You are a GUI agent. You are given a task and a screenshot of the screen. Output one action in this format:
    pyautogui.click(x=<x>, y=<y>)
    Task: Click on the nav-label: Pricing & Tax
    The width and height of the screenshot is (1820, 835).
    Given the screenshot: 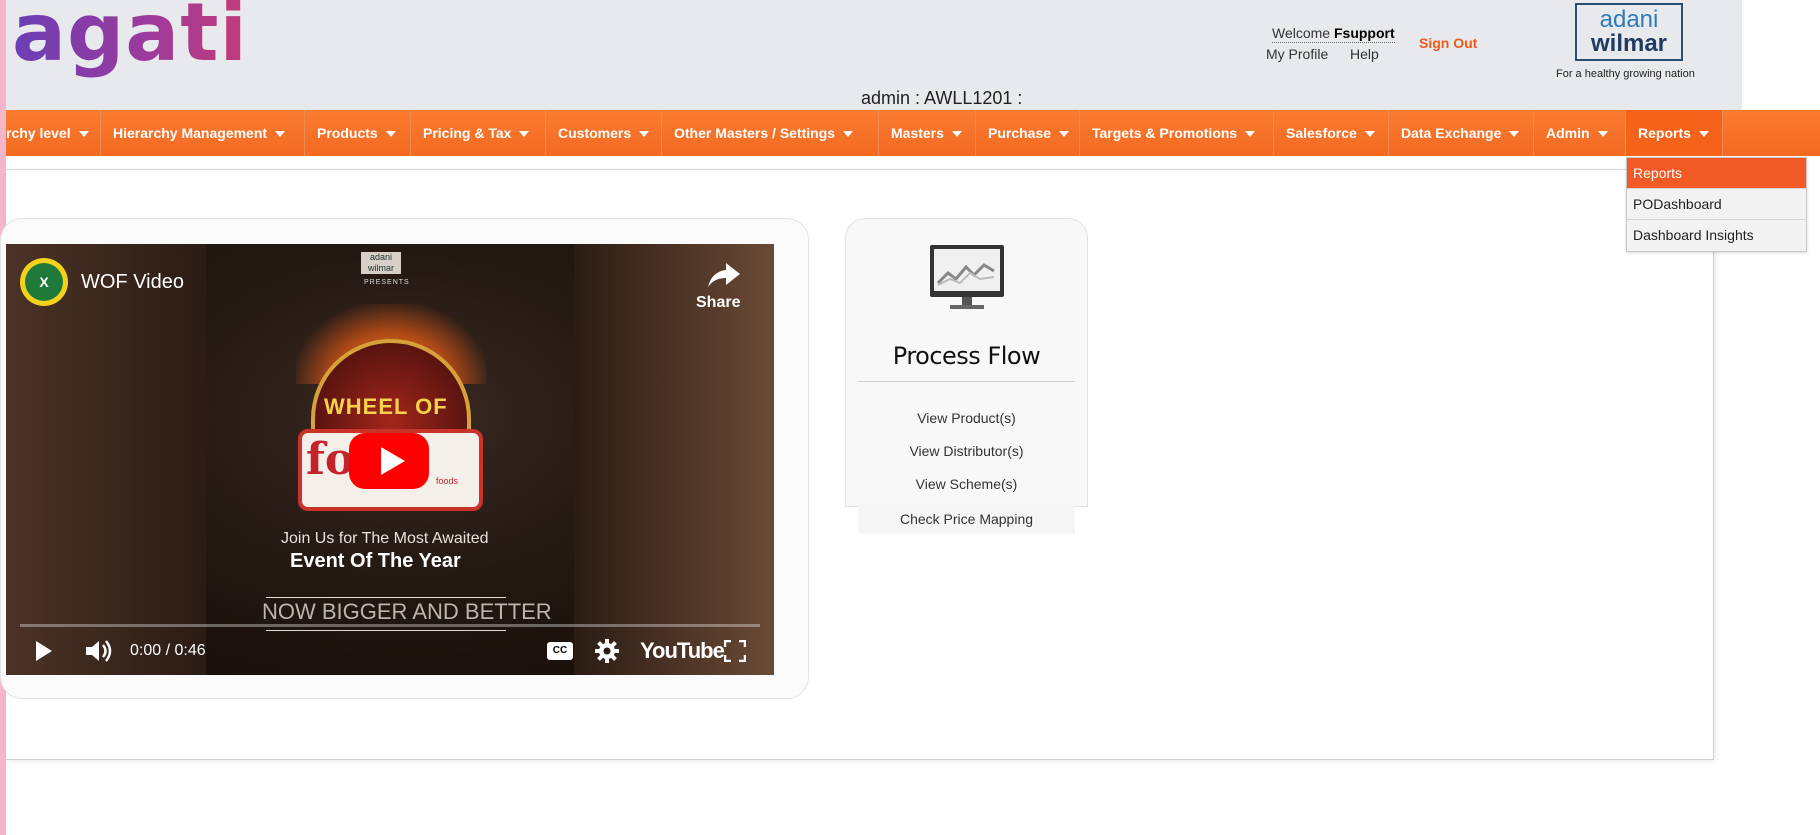 What is the action you would take?
    pyautogui.click(x=467, y=133)
    